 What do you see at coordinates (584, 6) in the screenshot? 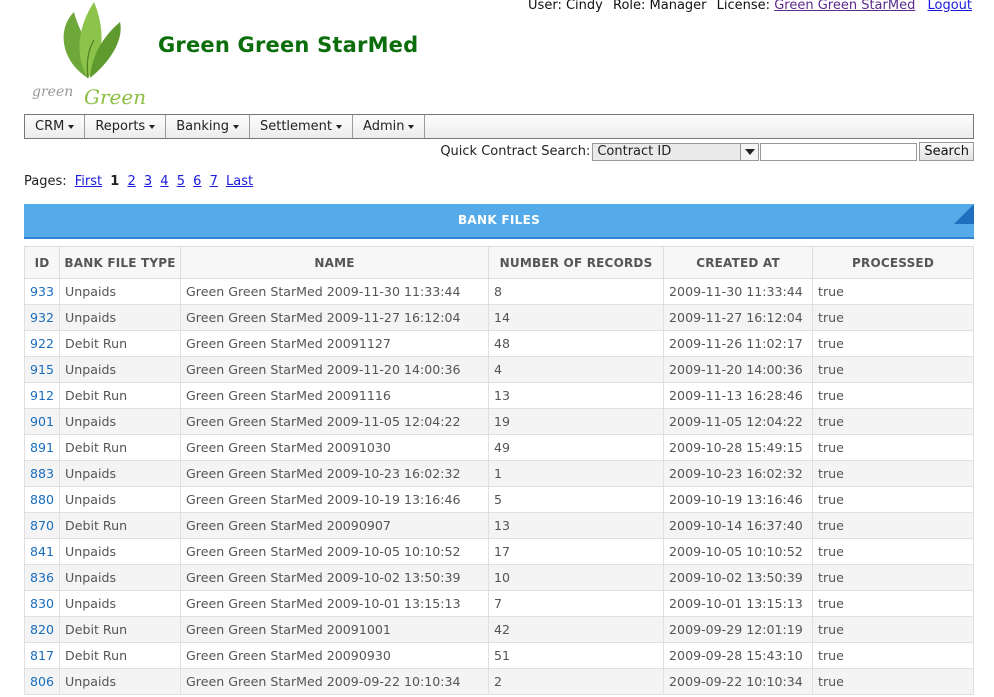
I see `user-name: Cindy` at bounding box center [584, 6].